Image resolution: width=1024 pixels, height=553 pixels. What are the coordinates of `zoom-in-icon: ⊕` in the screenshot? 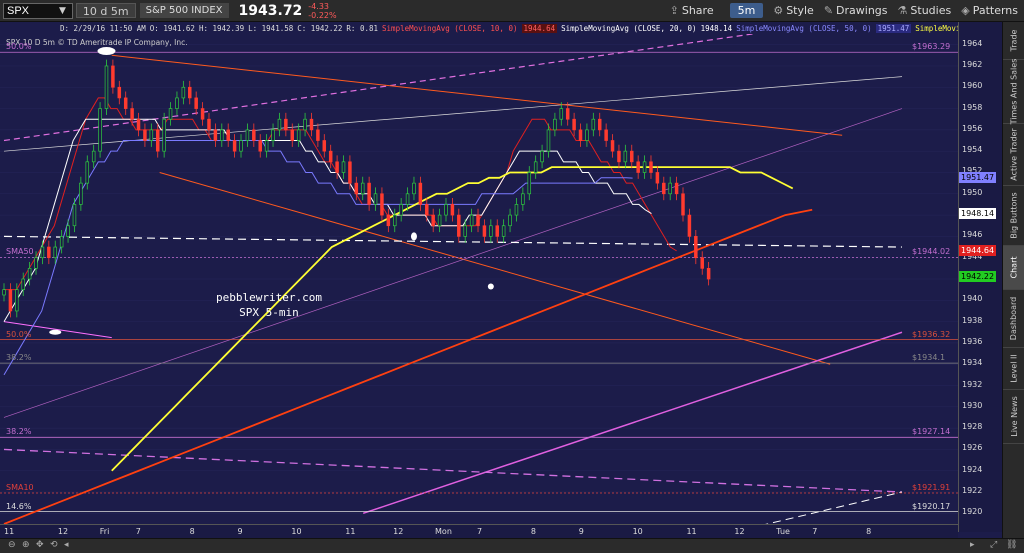 It's located at (26, 545).